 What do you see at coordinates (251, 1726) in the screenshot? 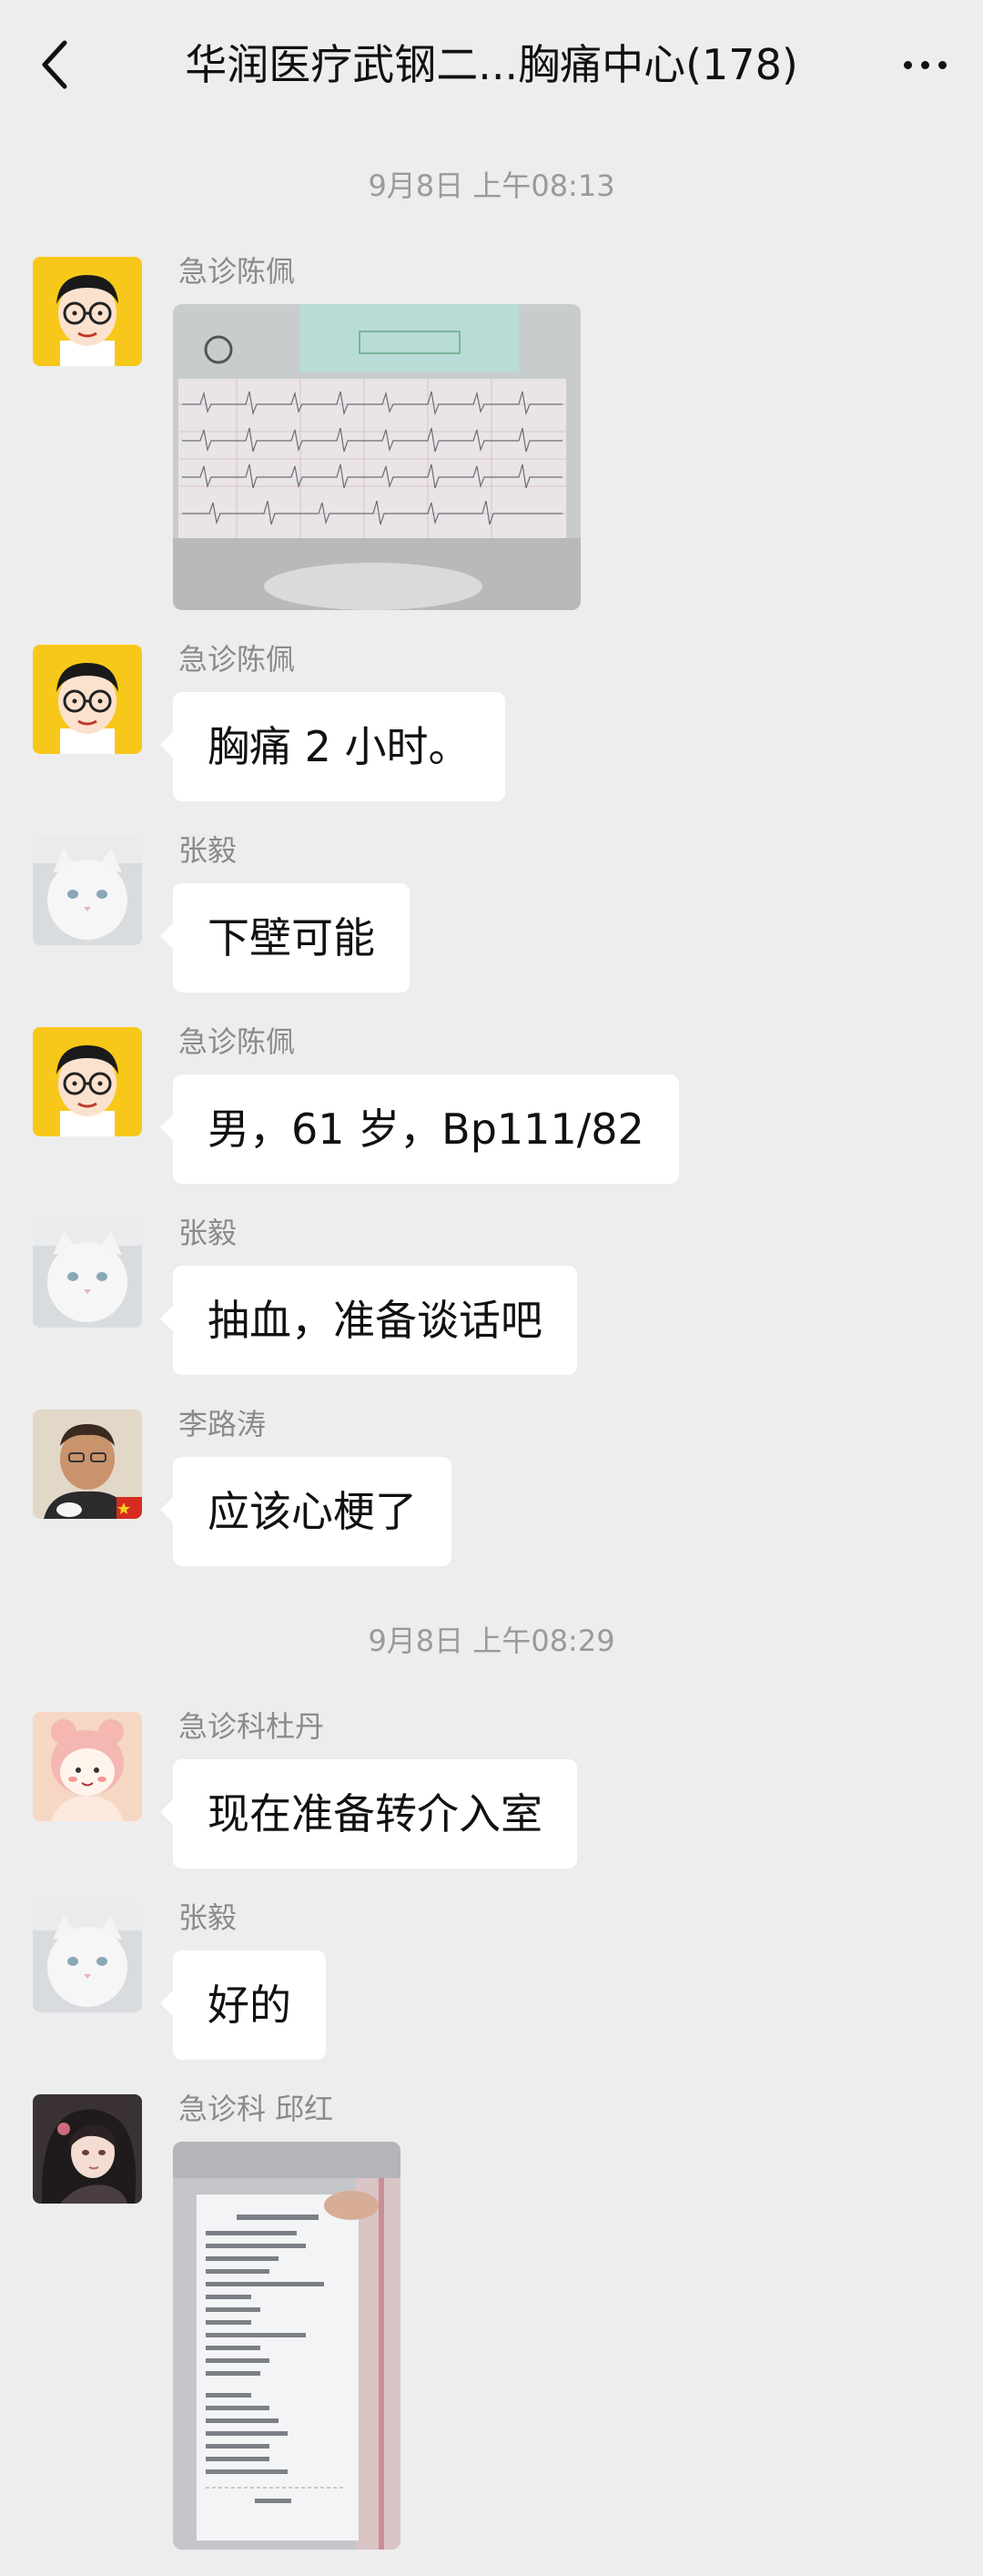
I see `sender-name: 急诊科杜丹` at bounding box center [251, 1726].